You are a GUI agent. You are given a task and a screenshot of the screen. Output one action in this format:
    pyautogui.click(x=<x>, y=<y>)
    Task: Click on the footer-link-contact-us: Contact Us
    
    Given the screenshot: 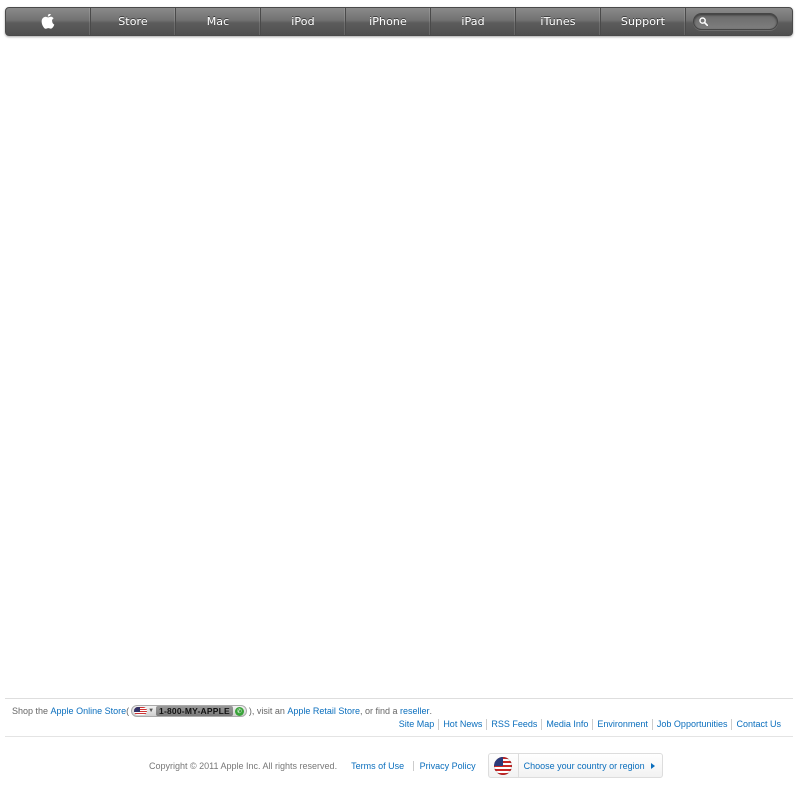 What is the action you would take?
    pyautogui.click(x=758, y=724)
    